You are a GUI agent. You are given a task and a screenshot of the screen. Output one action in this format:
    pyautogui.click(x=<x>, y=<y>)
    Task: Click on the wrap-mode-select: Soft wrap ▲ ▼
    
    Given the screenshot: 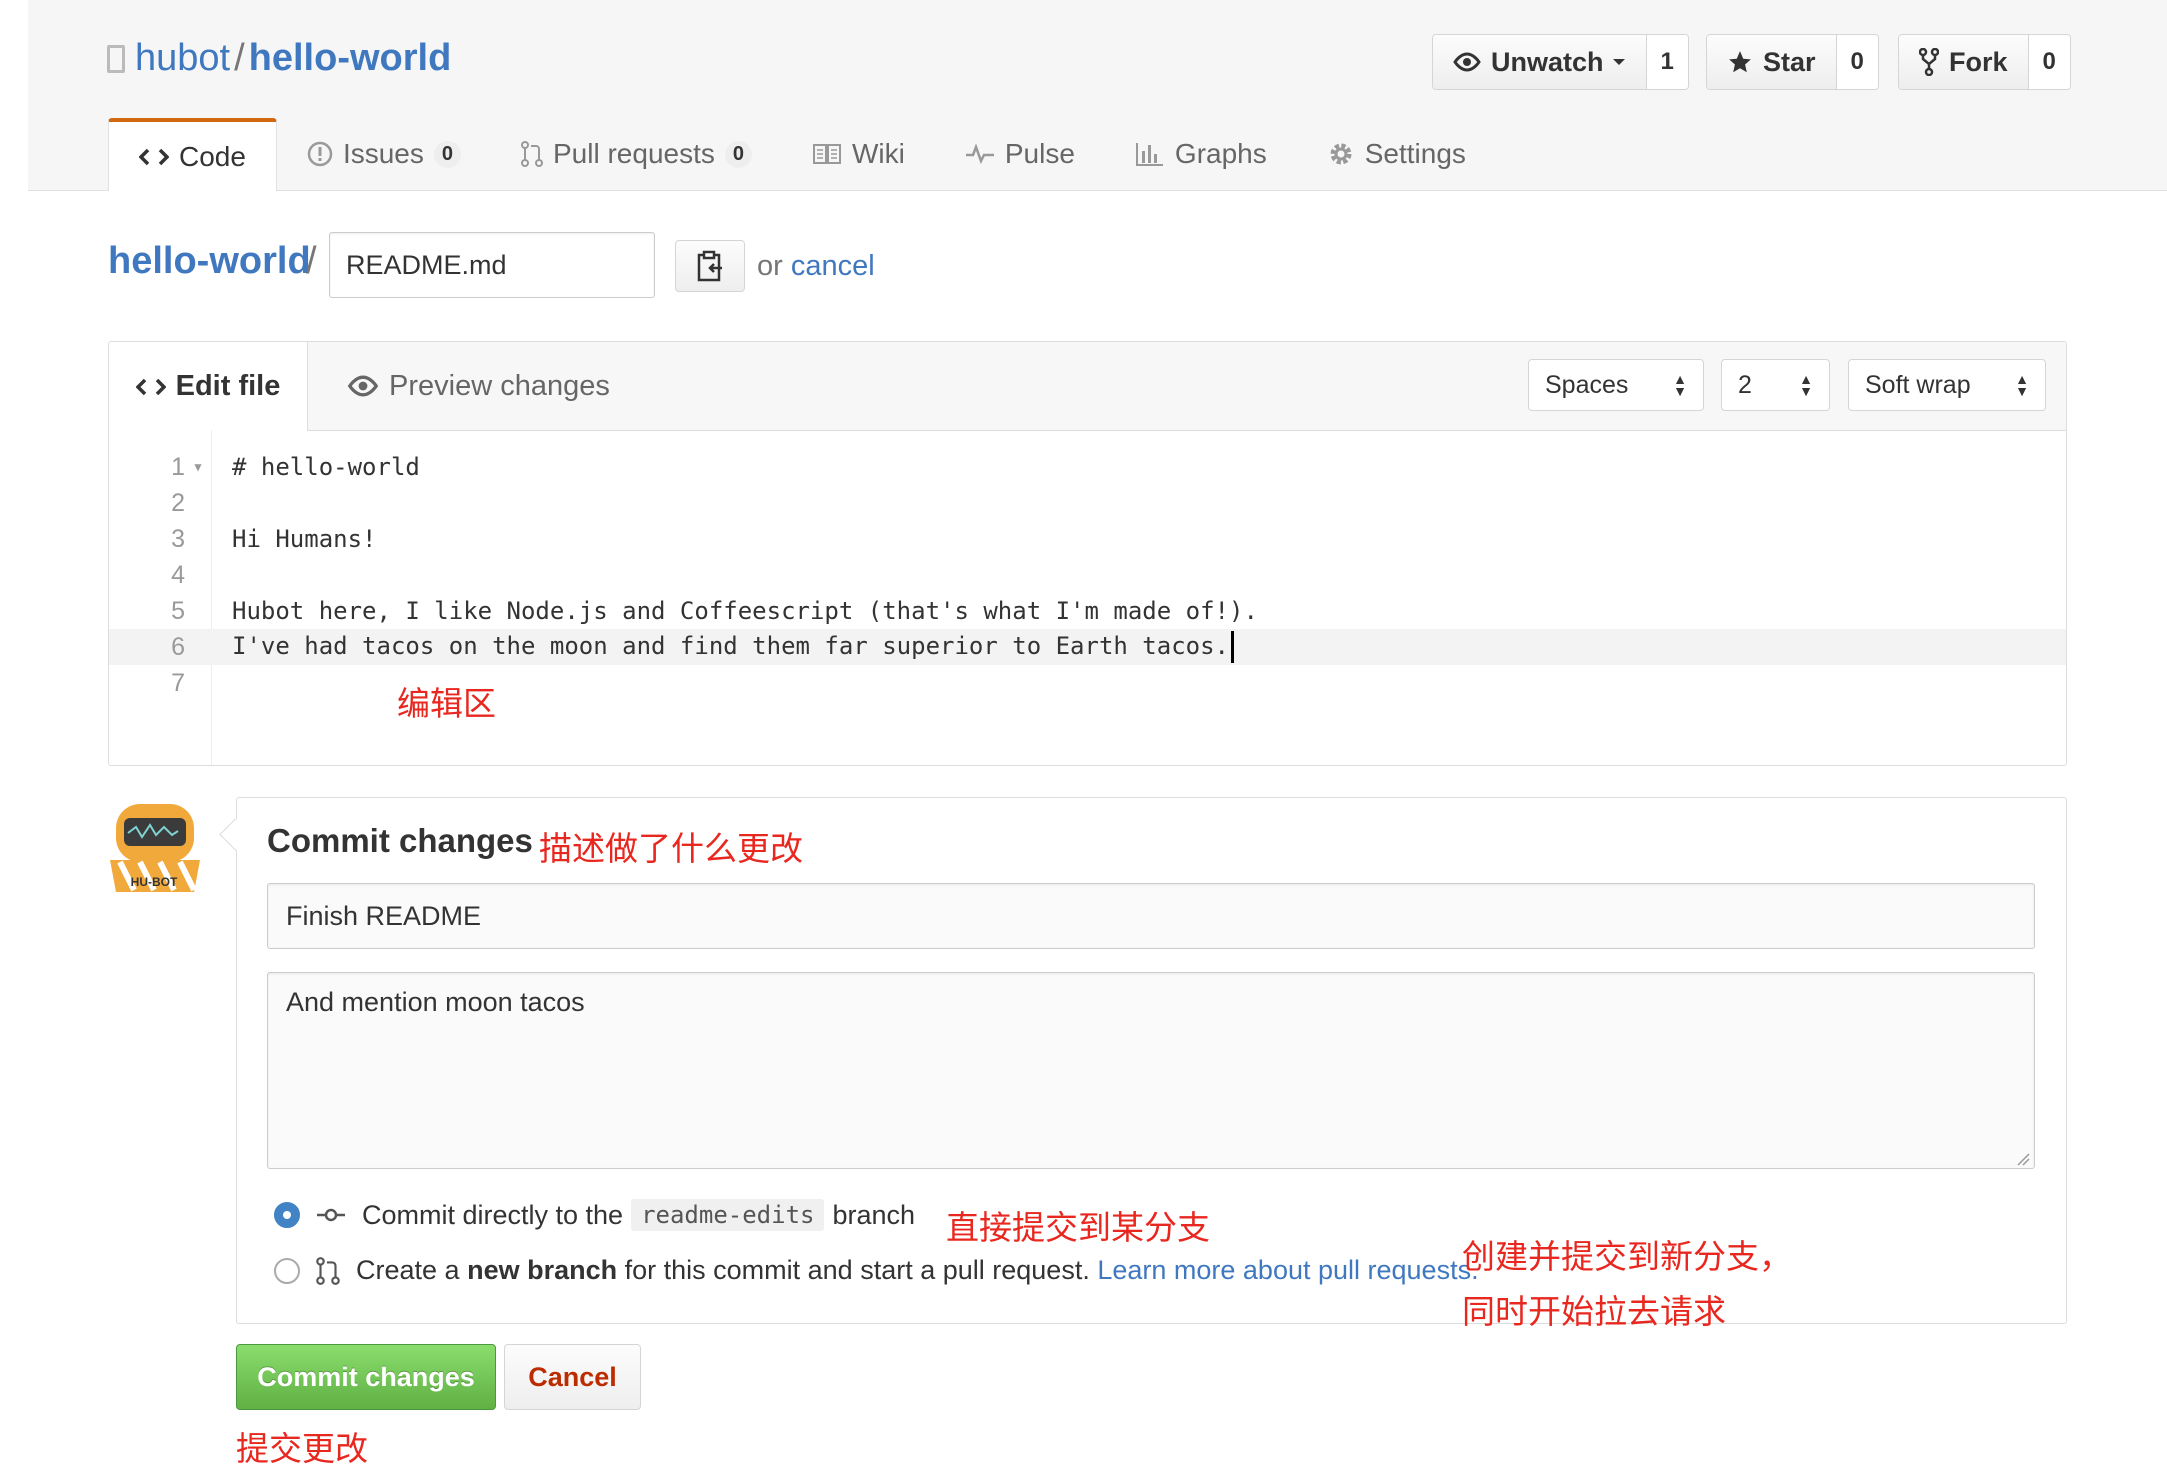 What is the action you would take?
    pyautogui.click(x=1947, y=385)
    